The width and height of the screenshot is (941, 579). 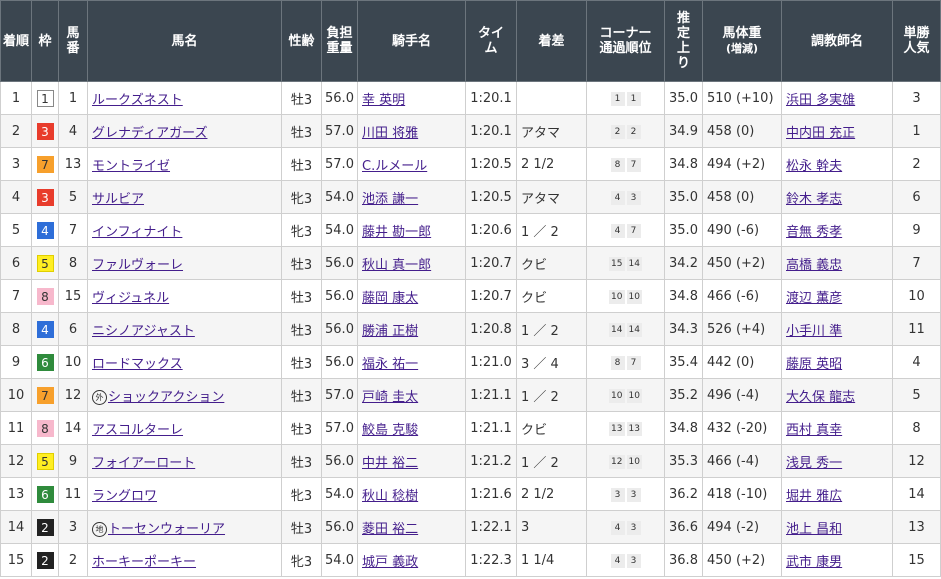 I want to click on header-trainer: 調教師名, so click(x=837, y=41).